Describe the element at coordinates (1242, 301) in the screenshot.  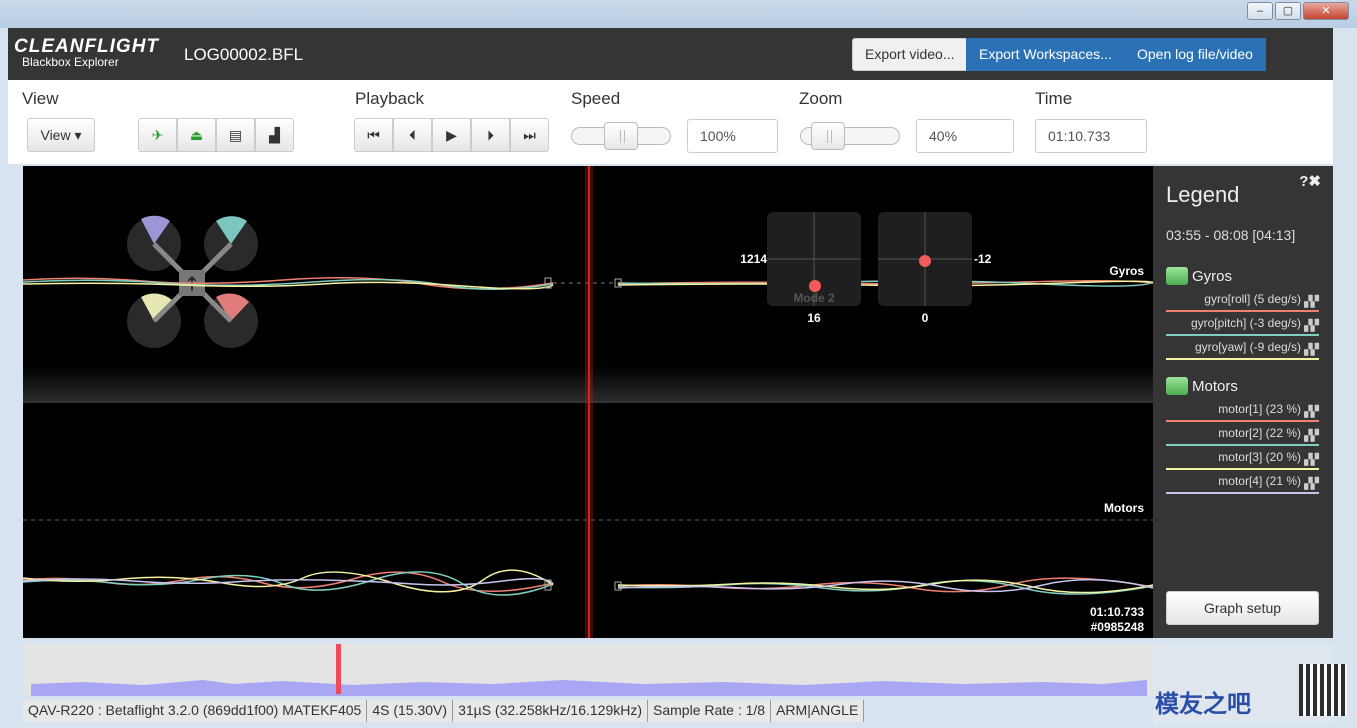
I see `legend-item: gyro[roll] (5 deg/s) ▞▞` at that location.